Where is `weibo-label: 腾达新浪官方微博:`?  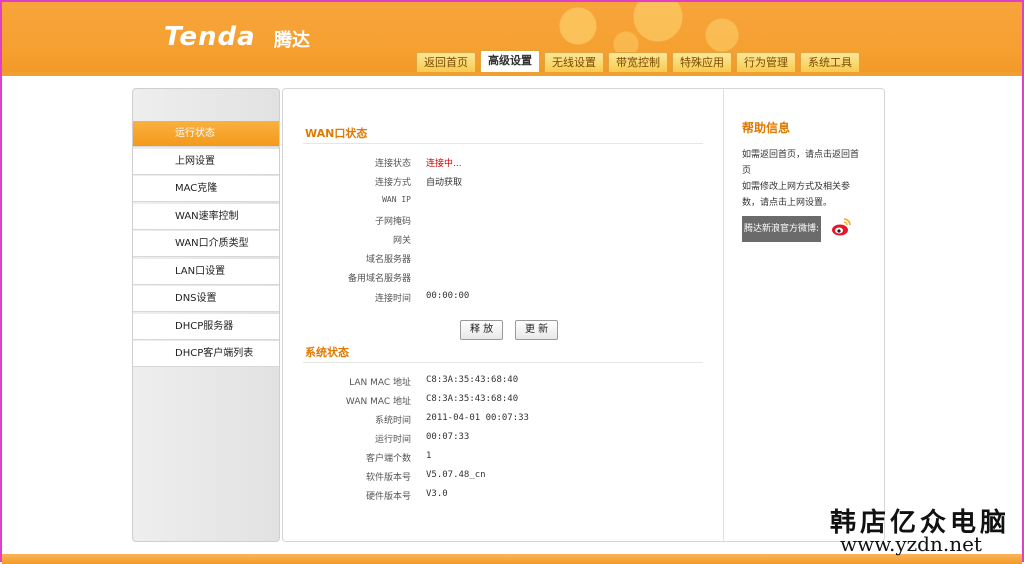 weibo-label: 腾达新浪官方微博: is located at coordinates (782, 229).